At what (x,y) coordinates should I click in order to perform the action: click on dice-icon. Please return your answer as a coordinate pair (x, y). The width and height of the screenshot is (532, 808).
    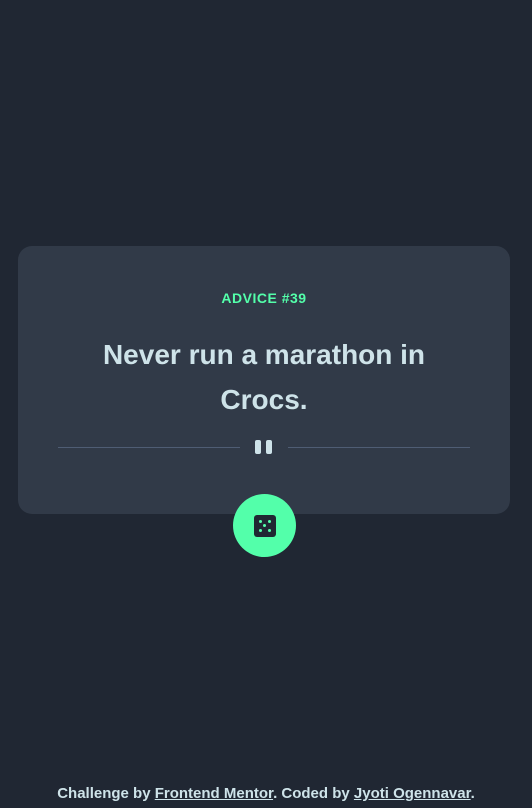
    Looking at the image, I should click on (264, 525).